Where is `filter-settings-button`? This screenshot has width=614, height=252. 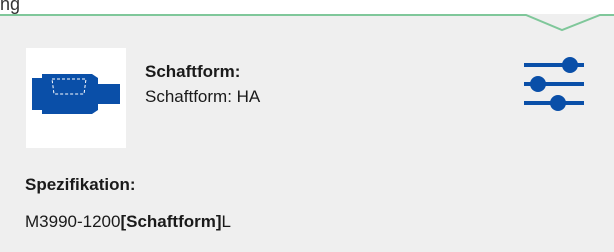
filter-settings-button is located at coordinates (554, 86).